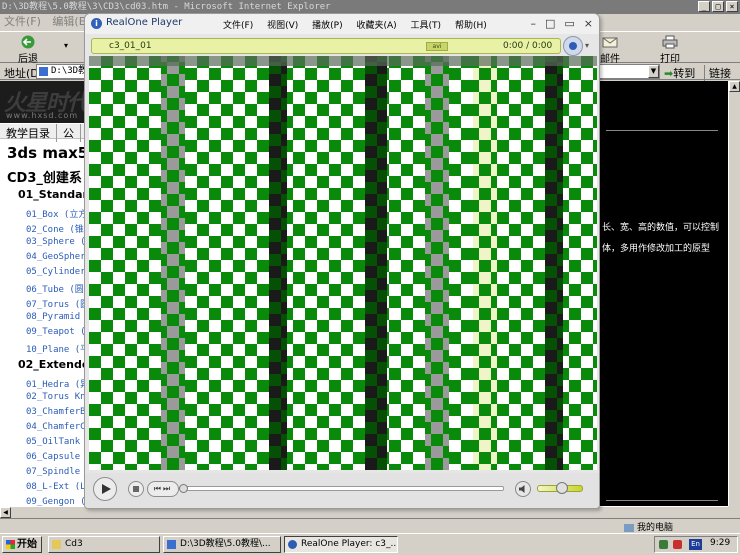  What do you see at coordinates (56, 412) in the screenshot?
I see `lesson-link: 03_ChamferB` at bounding box center [56, 412].